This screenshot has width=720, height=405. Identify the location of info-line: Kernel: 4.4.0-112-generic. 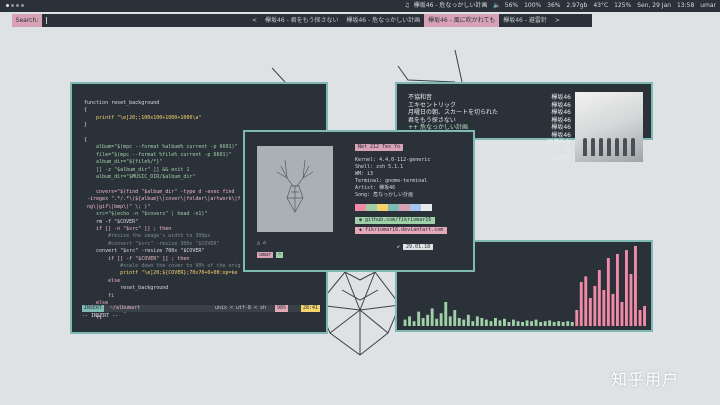
(401, 160).